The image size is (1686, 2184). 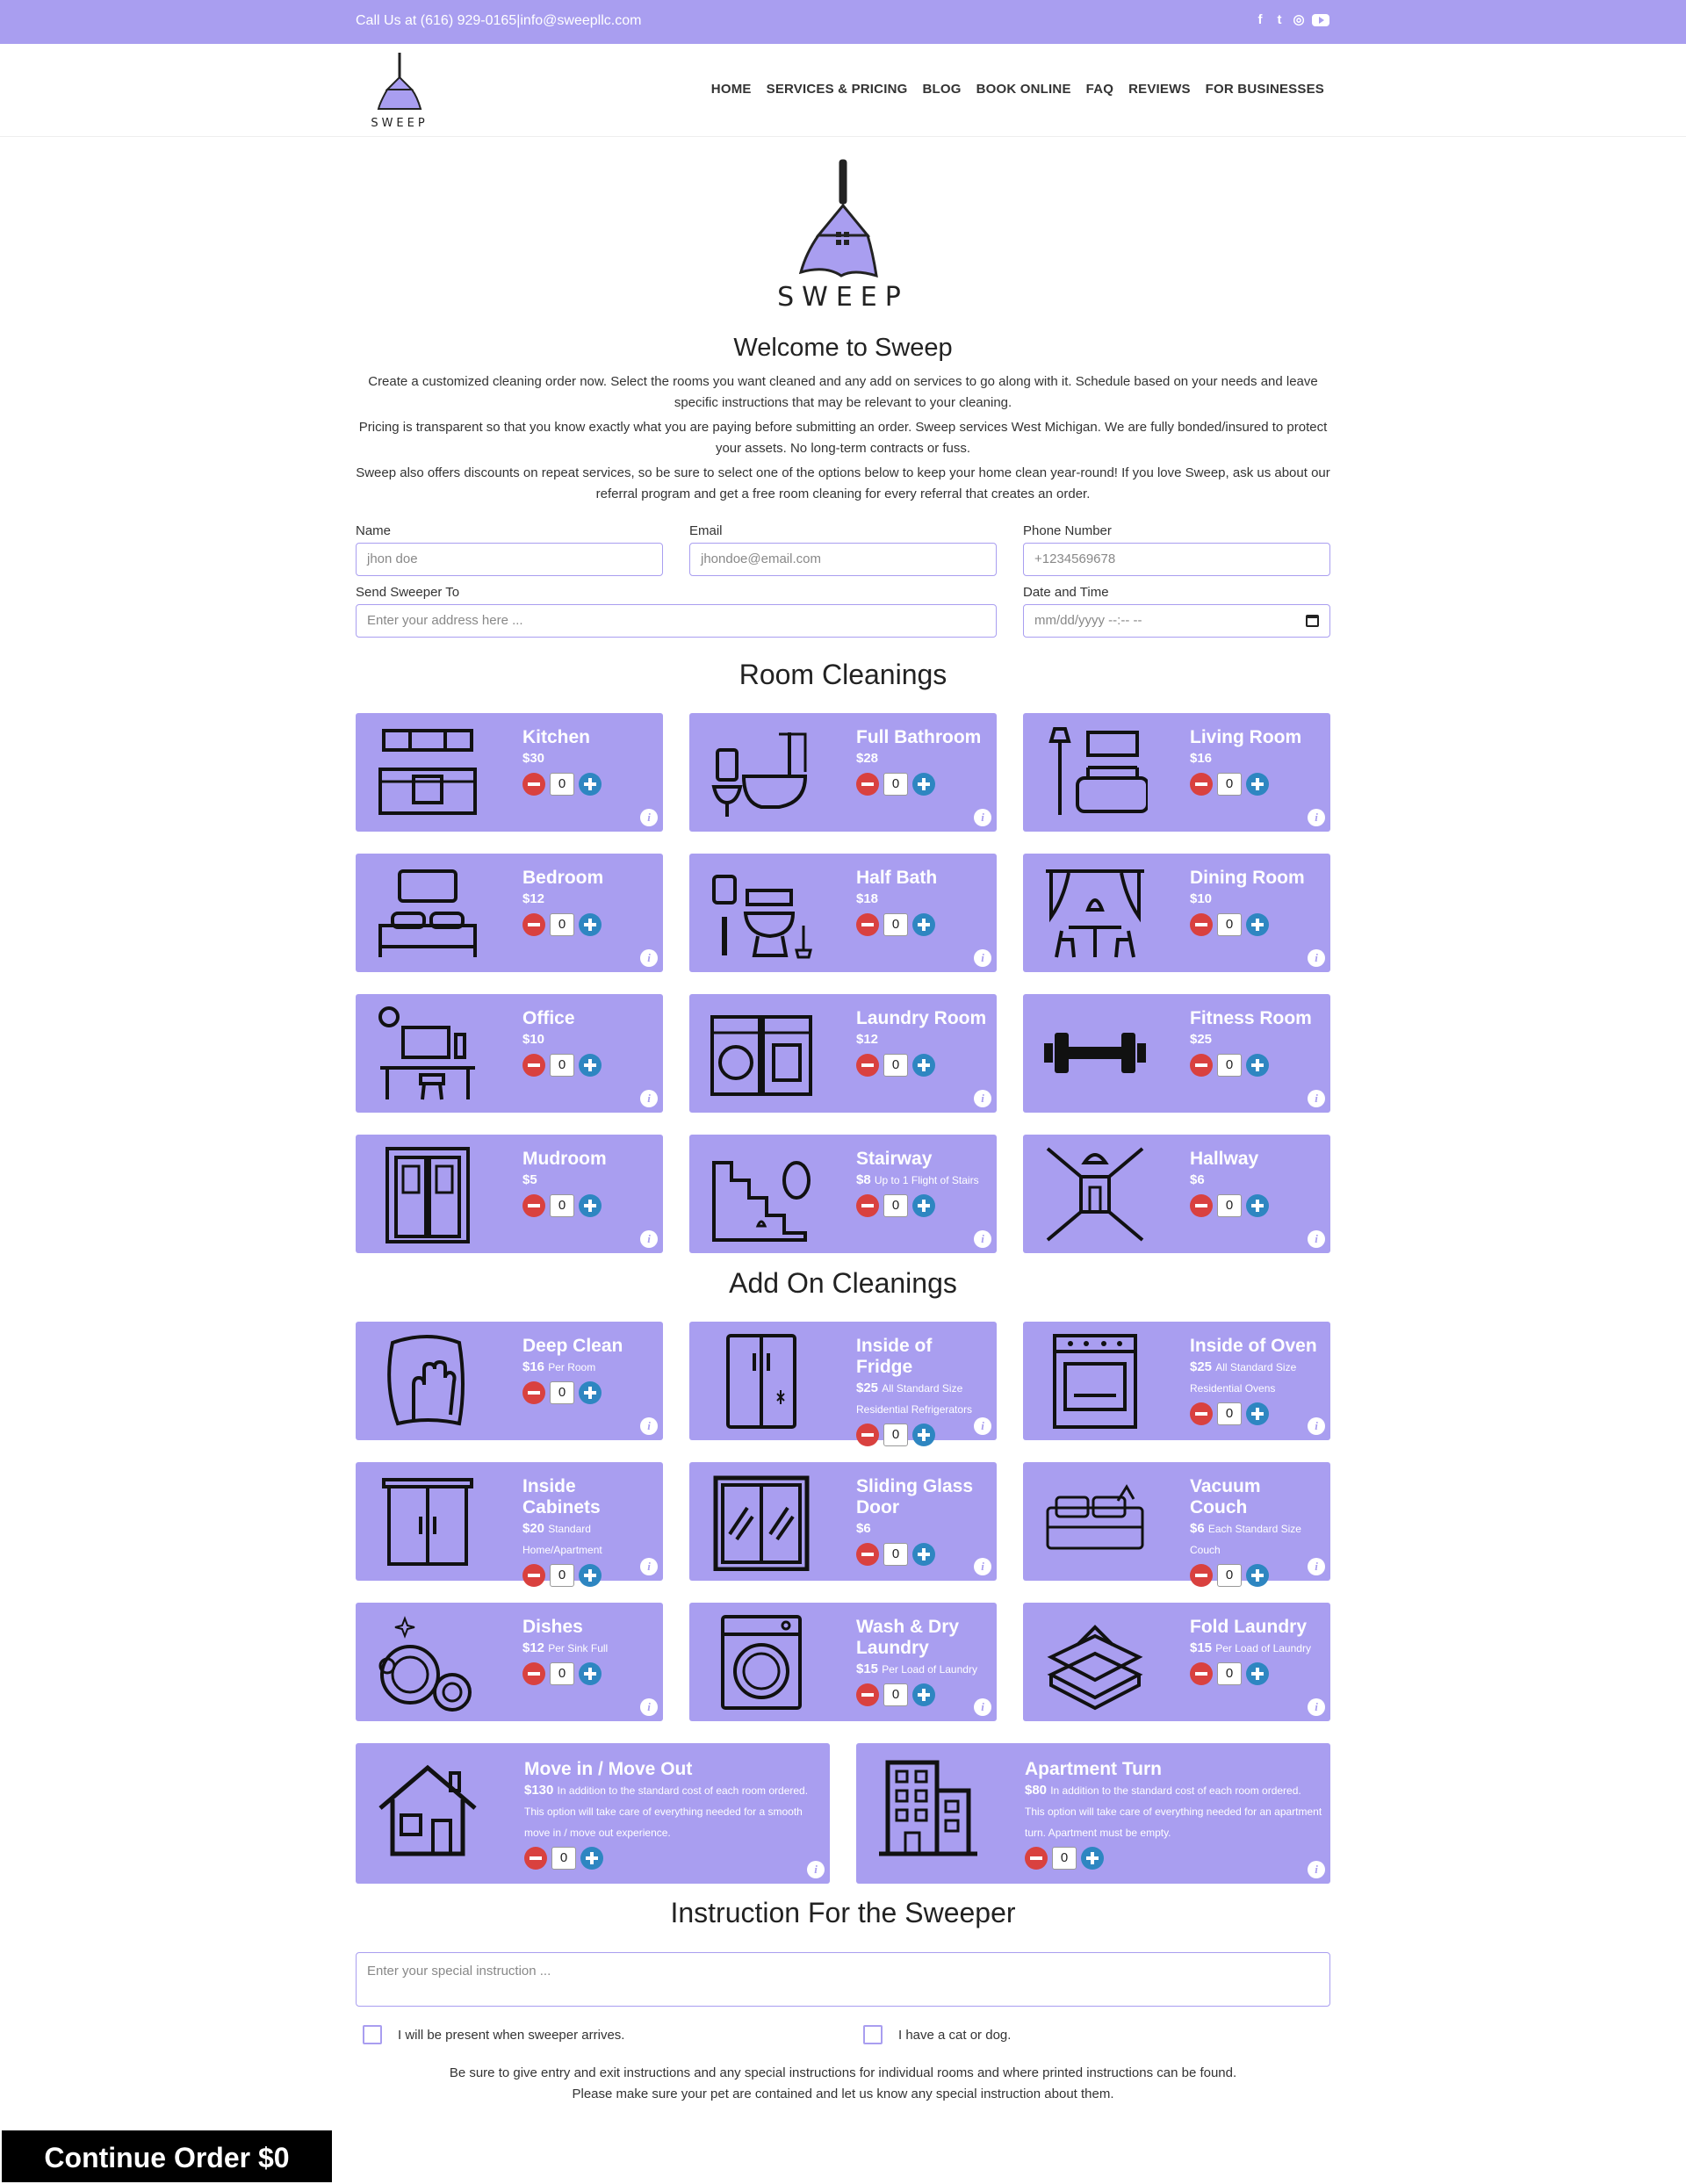 What do you see at coordinates (1177, 621) in the screenshot?
I see `datetime-input: mm/dd/yyyy --:-- --` at bounding box center [1177, 621].